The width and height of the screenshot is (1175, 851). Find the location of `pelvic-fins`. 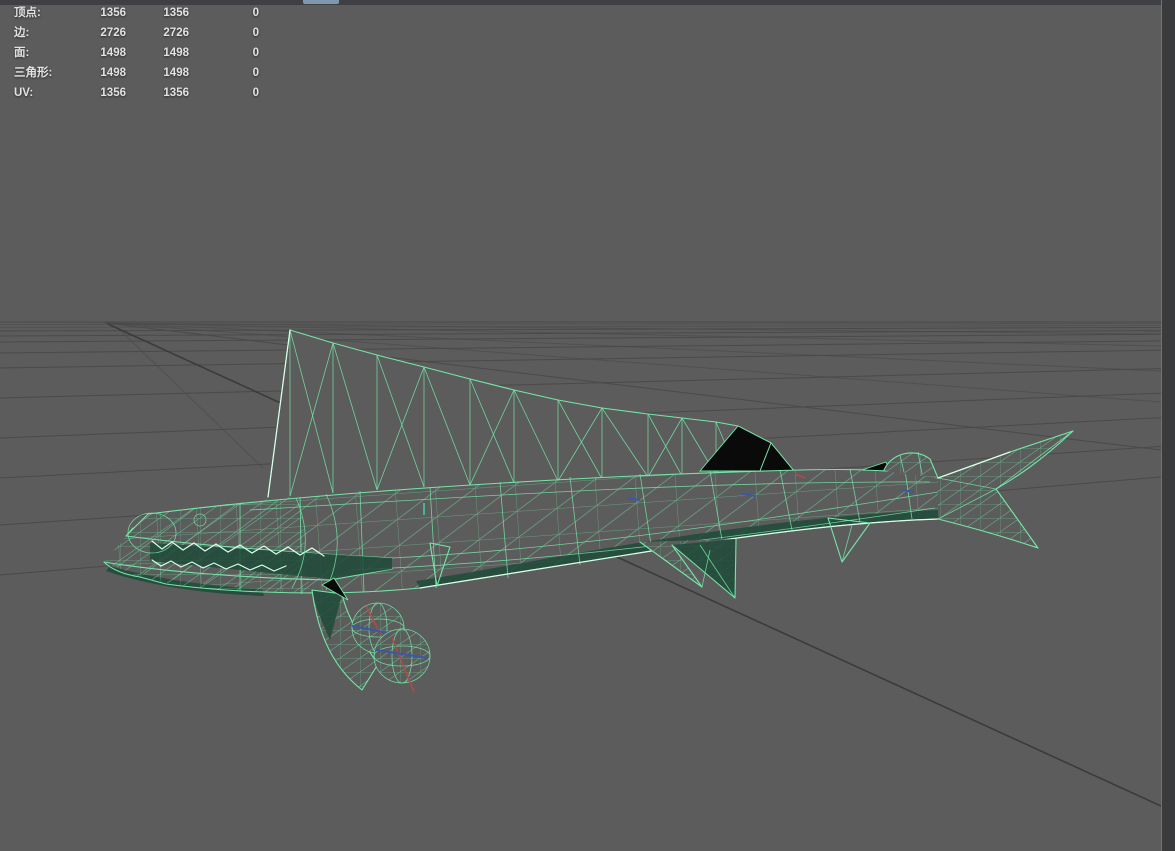

pelvic-fins is located at coordinates (371, 635).